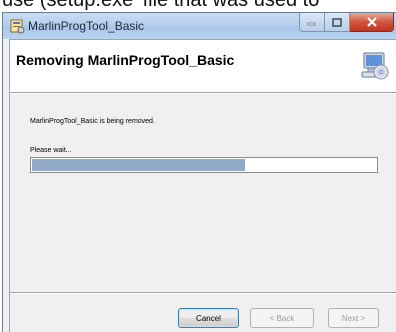 The width and height of the screenshot is (396, 332). Describe the element at coordinates (92, 121) in the screenshot. I see `status-message: MarlinProgTool_Basic is being removed.` at that location.